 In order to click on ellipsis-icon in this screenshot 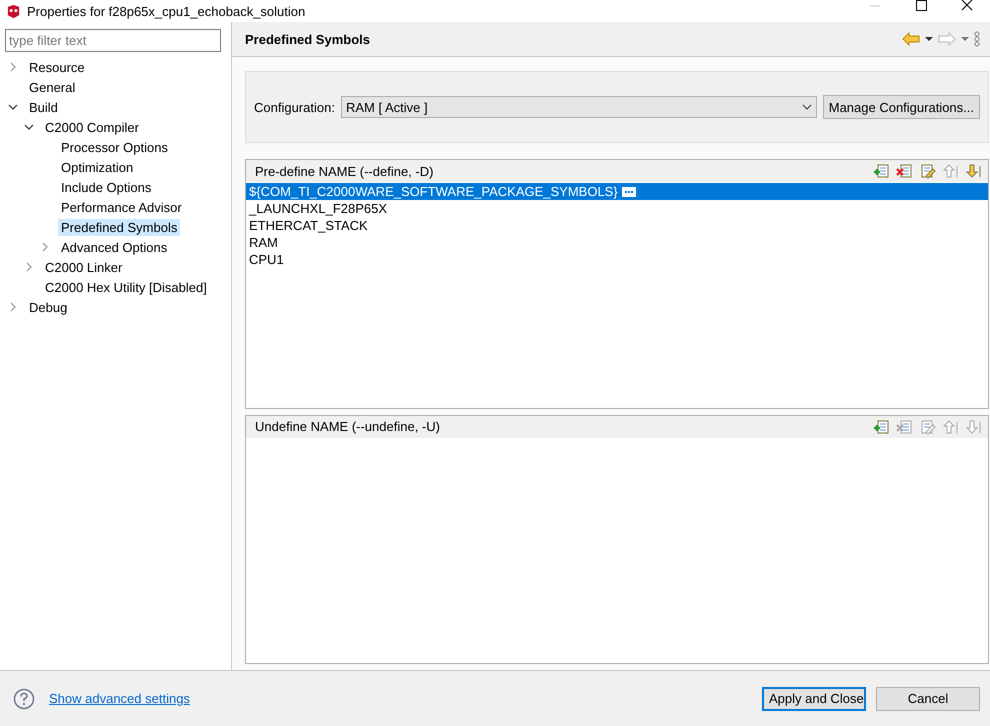, I will do `click(629, 191)`.